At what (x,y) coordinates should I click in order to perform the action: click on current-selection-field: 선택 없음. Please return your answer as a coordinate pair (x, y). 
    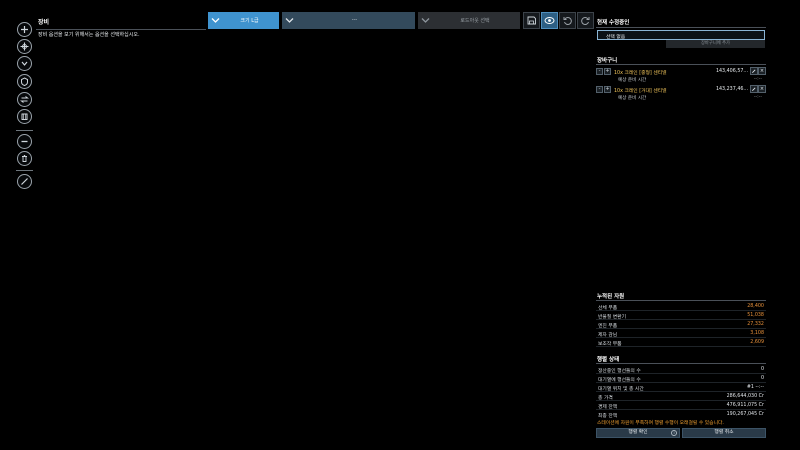
    Looking at the image, I should click on (681, 35).